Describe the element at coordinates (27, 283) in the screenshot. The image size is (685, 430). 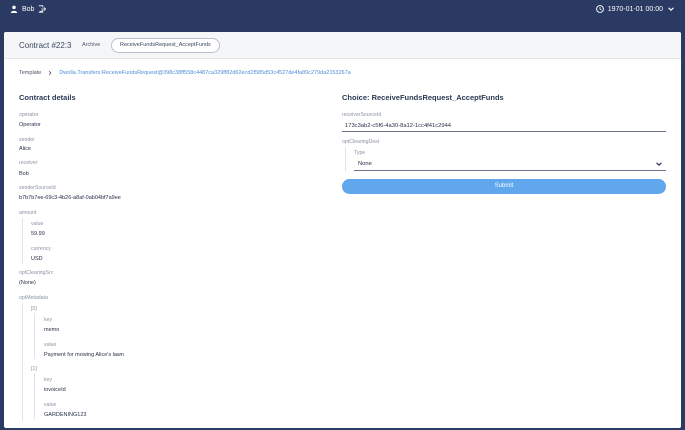
I see `opt-clearing-src-value: (None)` at that location.